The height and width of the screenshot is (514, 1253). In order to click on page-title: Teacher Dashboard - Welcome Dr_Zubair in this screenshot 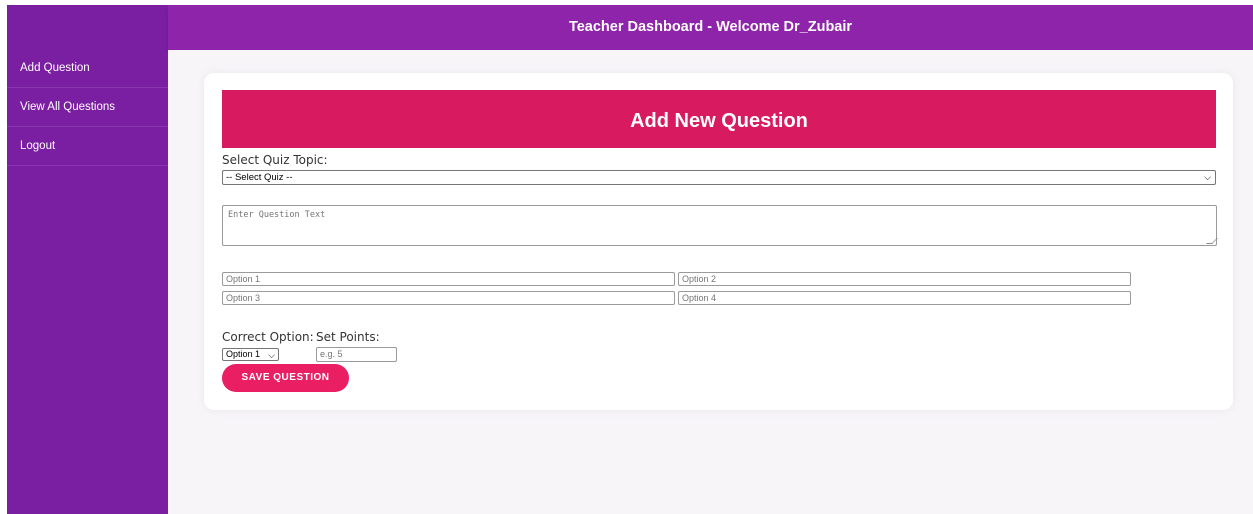, I will do `click(710, 27)`.